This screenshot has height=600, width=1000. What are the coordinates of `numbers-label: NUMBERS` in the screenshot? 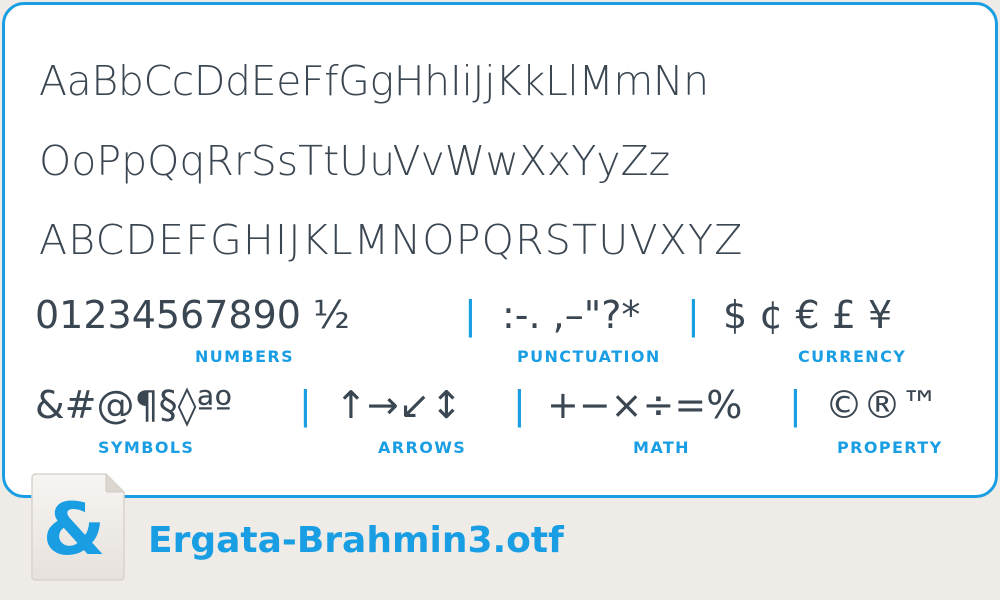 It's located at (245, 356).